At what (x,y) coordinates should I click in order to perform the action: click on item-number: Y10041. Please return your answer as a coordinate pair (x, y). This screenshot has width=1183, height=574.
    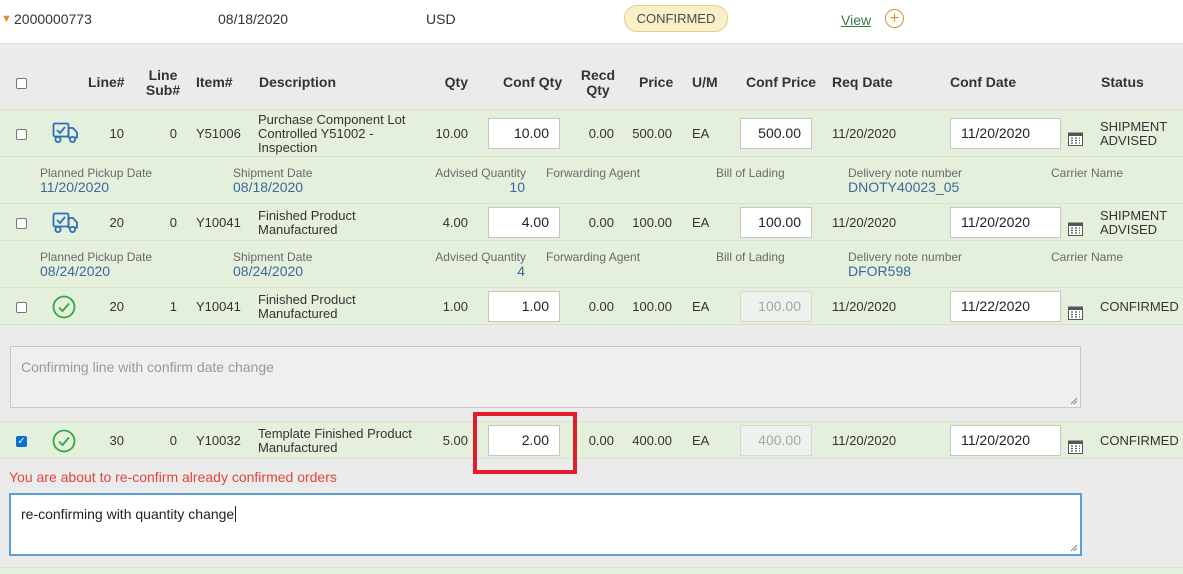
    Looking at the image, I should click on (218, 306).